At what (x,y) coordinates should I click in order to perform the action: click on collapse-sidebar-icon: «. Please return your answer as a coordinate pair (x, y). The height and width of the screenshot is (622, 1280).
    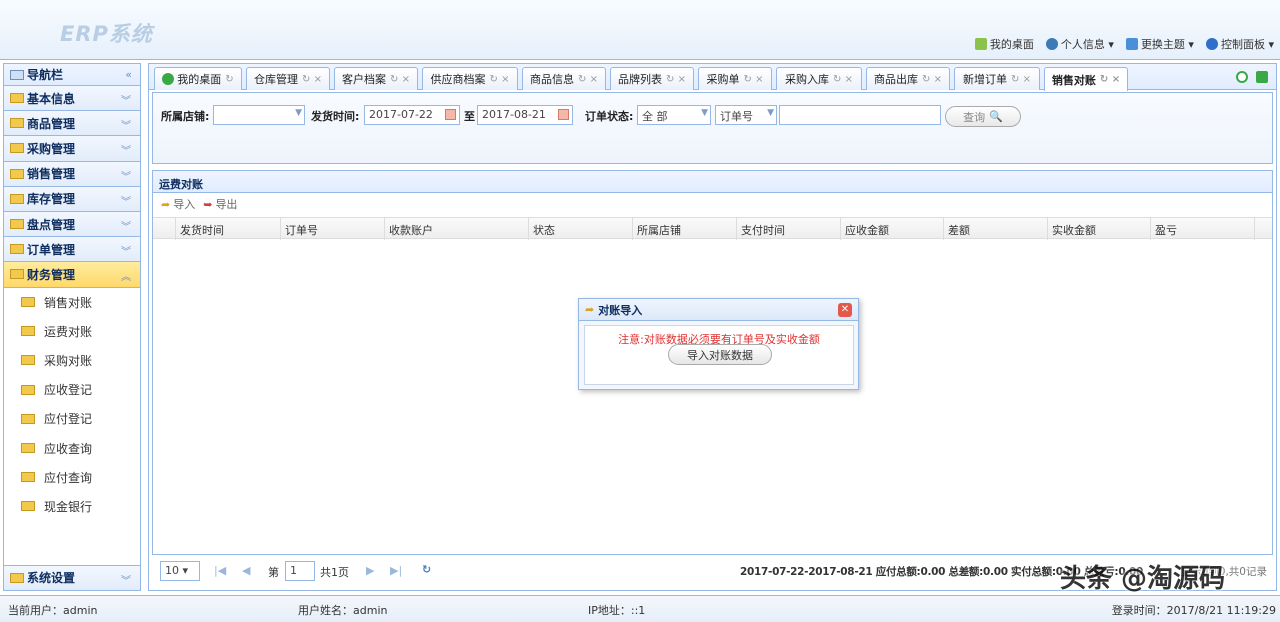
    Looking at the image, I should click on (128, 74).